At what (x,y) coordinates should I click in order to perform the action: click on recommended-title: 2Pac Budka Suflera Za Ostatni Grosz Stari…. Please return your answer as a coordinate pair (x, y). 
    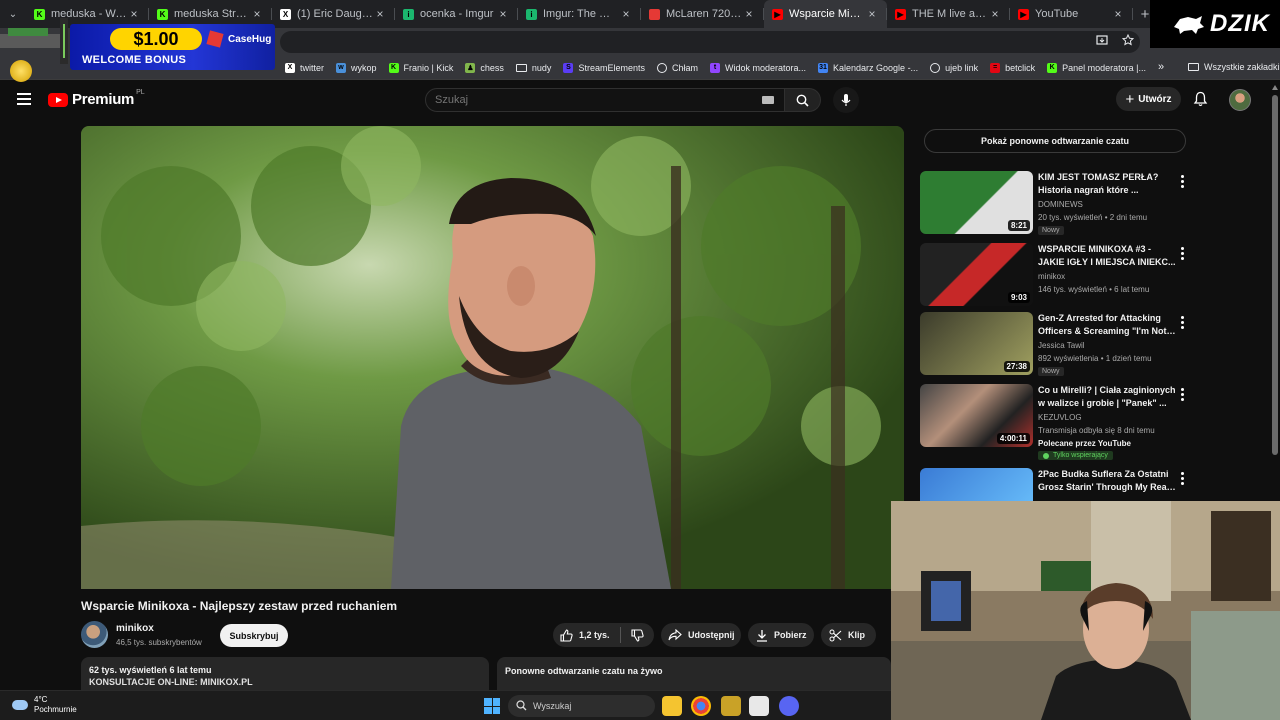
    Looking at the image, I should click on (1107, 481).